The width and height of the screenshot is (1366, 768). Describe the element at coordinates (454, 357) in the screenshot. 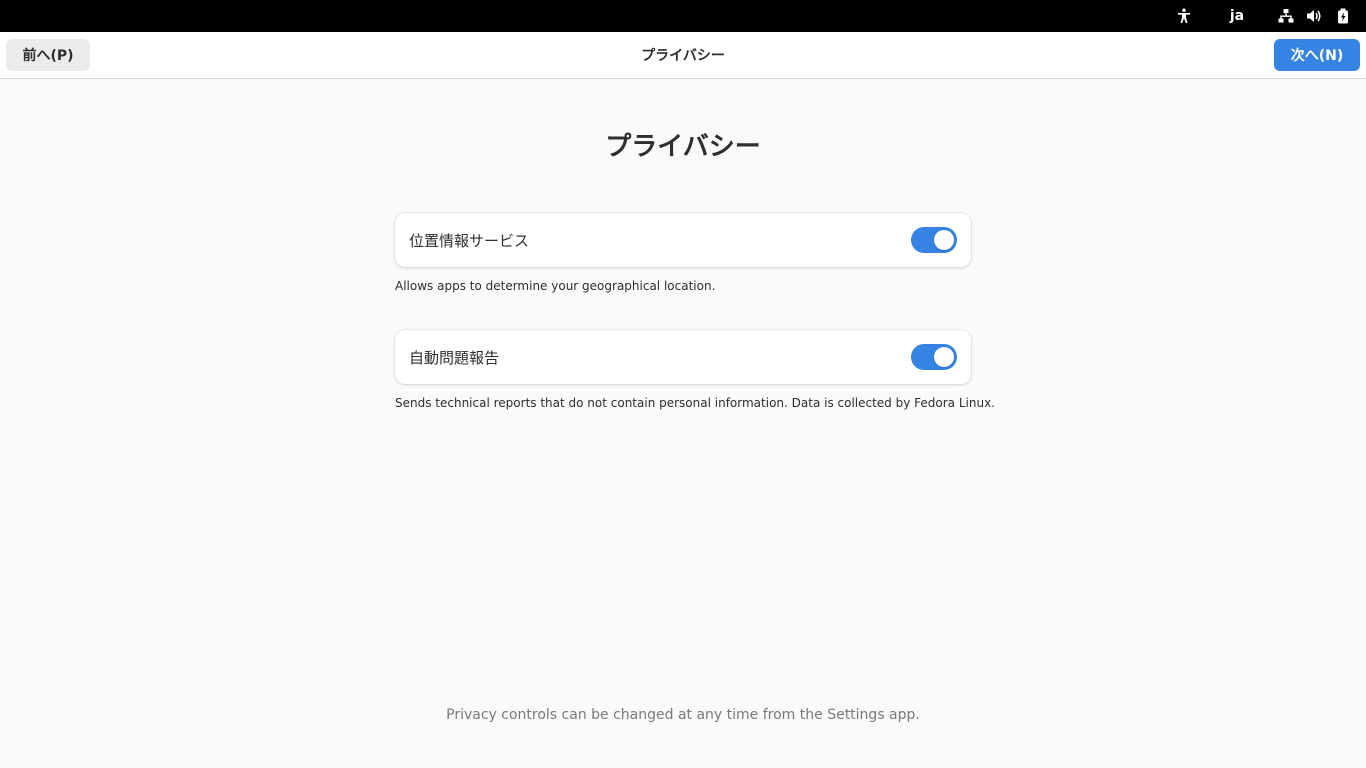

I see `problem-reporting-label: 自動問題報告` at that location.